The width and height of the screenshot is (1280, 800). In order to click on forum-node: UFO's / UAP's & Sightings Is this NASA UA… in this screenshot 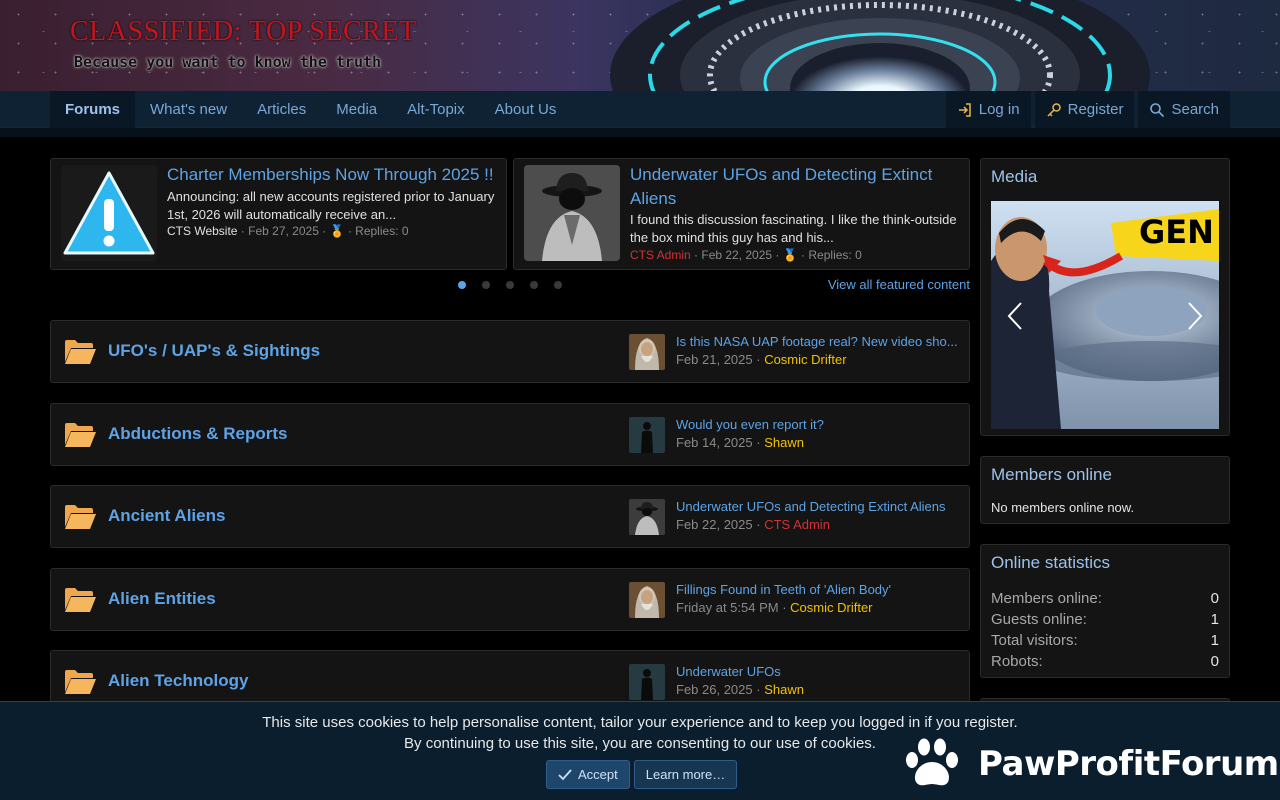, I will do `click(510, 351)`.